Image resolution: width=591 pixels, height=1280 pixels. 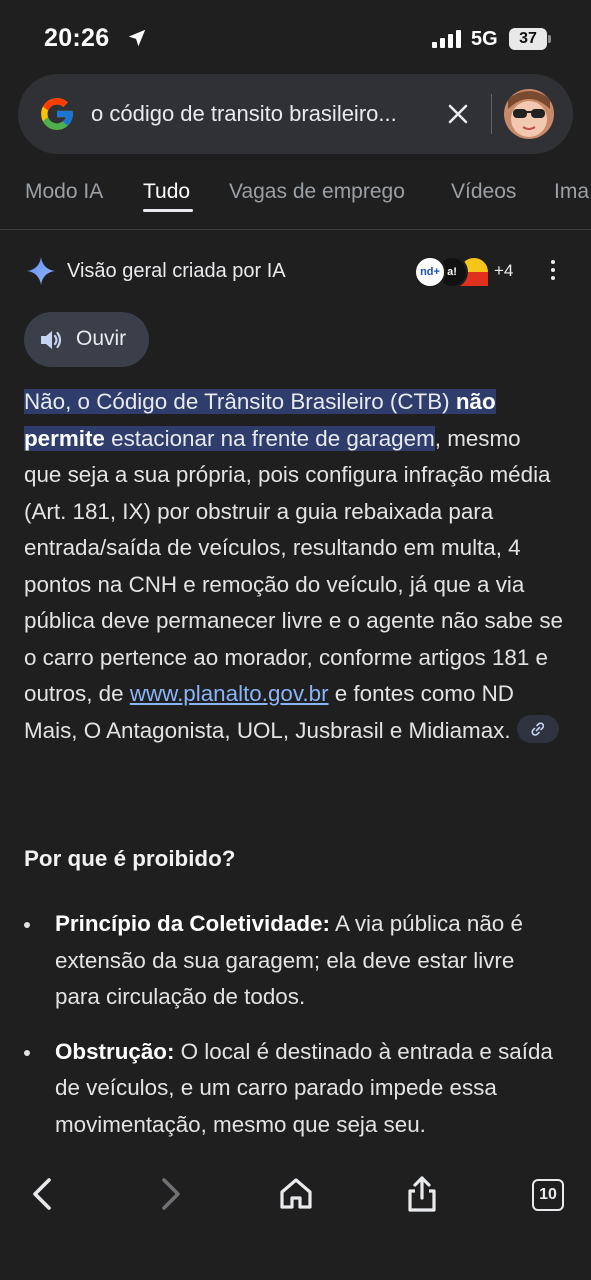 What do you see at coordinates (503, 271) in the screenshot?
I see `more-sources-count: +4` at bounding box center [503, 271].